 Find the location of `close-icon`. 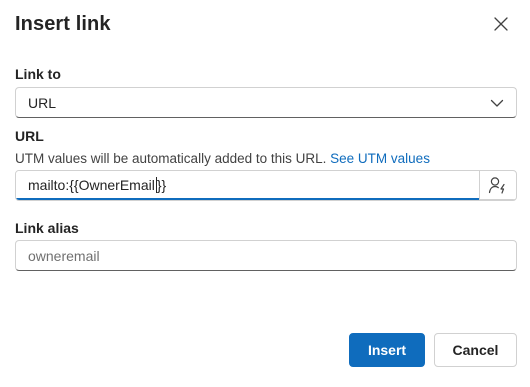

close-icon is located at coordinates (501, 24).